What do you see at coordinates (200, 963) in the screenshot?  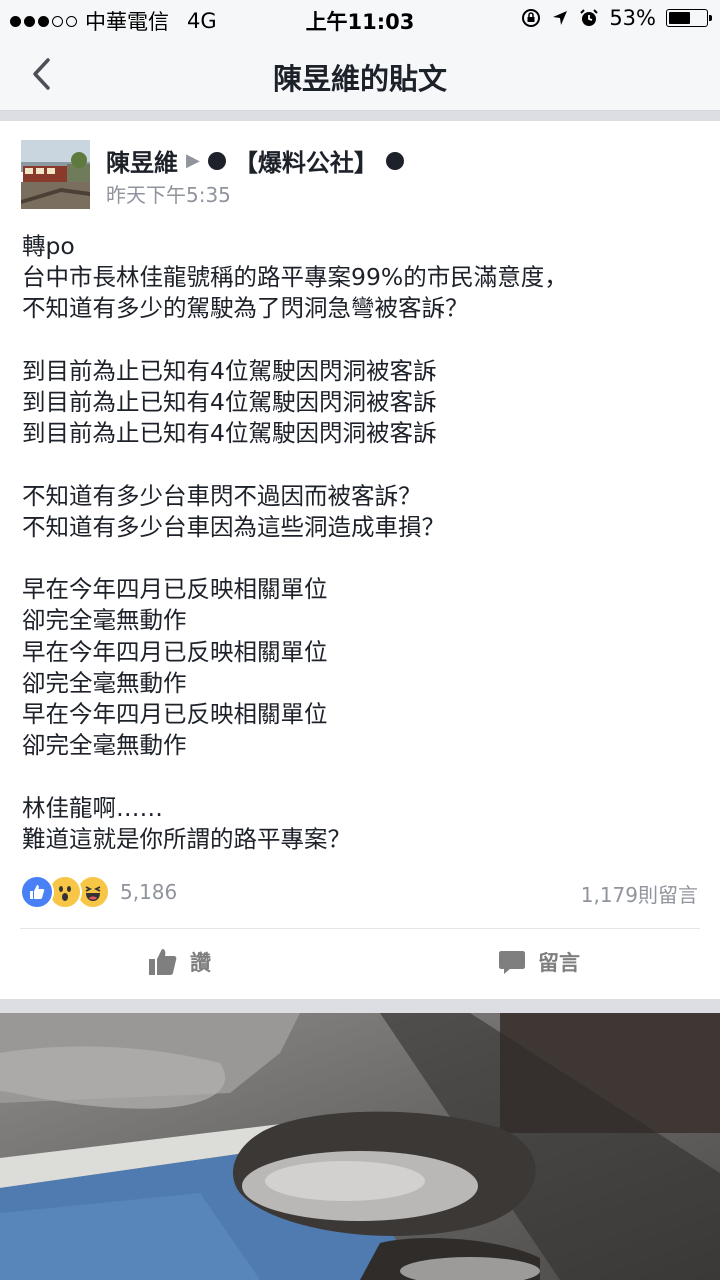 I see `like-label: 讚` at bounding box center [200, 963].